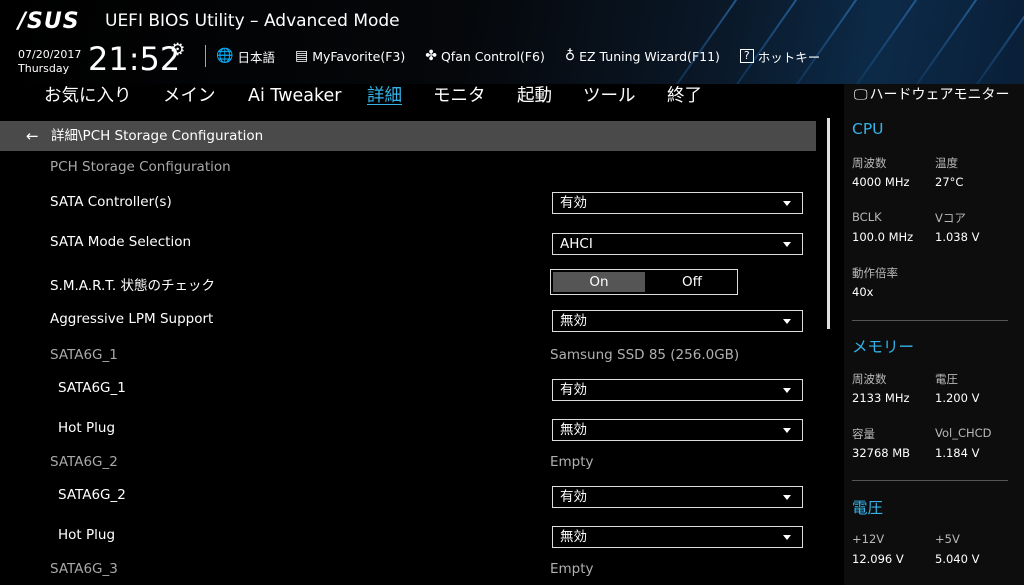 The width and height of the screenshot is (1024, 585). Describe the element at coordinates (947, 539) in the screenshot. I see `v5-label: +5V` at that location.